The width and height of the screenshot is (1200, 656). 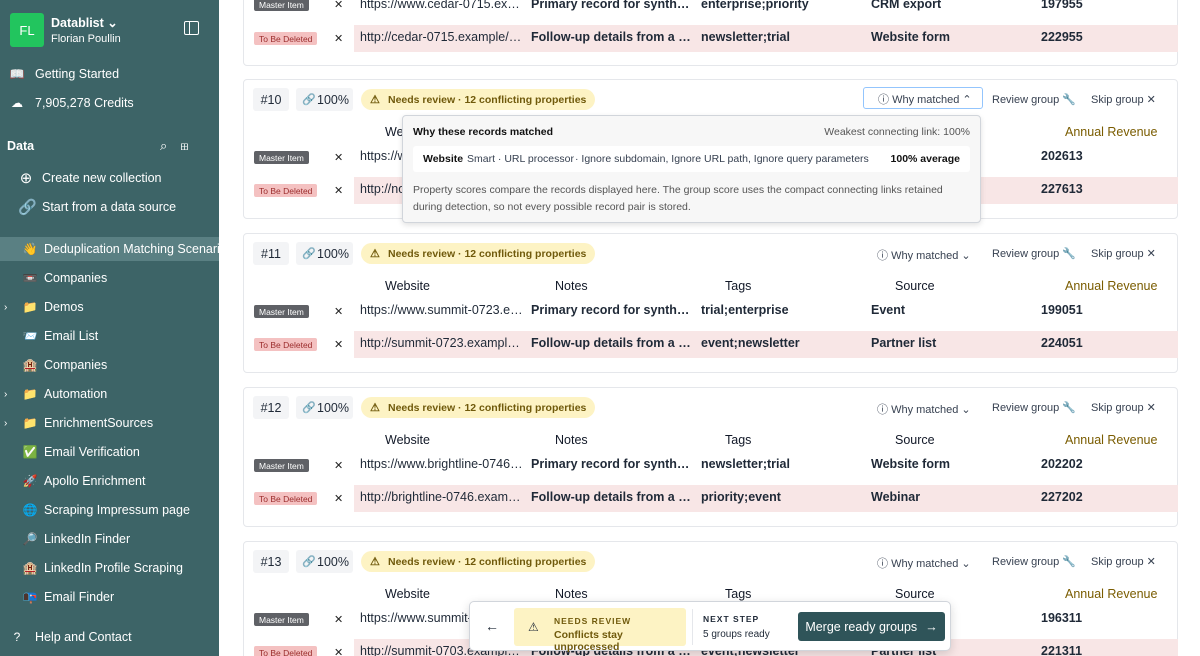 What do you see at coordinates (109, 365) in the screenshot?
I see `sidebar-collection-item: 🏨 Companies` at bounding box center [109, 365].